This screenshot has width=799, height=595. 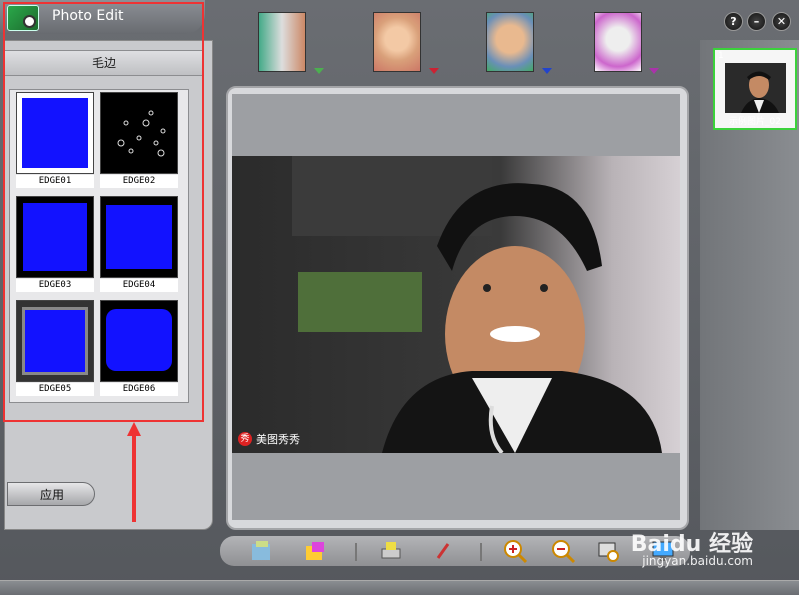 I want to click on effect-distort-face-icon, so click(x=510, y=42).